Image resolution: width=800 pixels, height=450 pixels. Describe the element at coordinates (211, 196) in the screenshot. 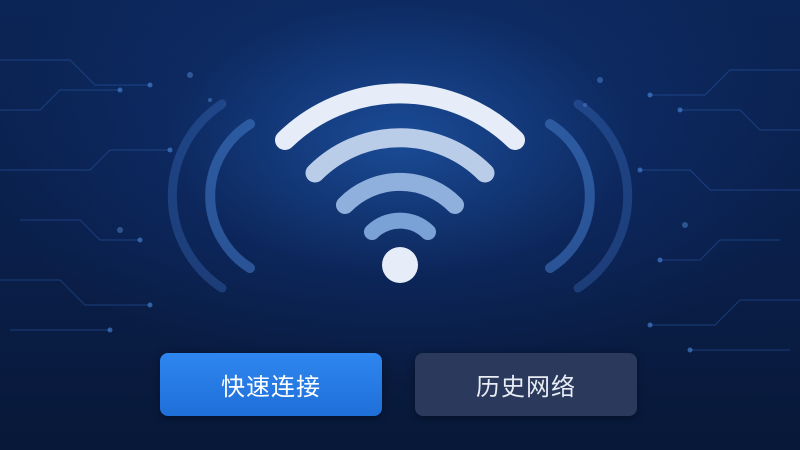

I see `signal-waves-left-icon` at that location.